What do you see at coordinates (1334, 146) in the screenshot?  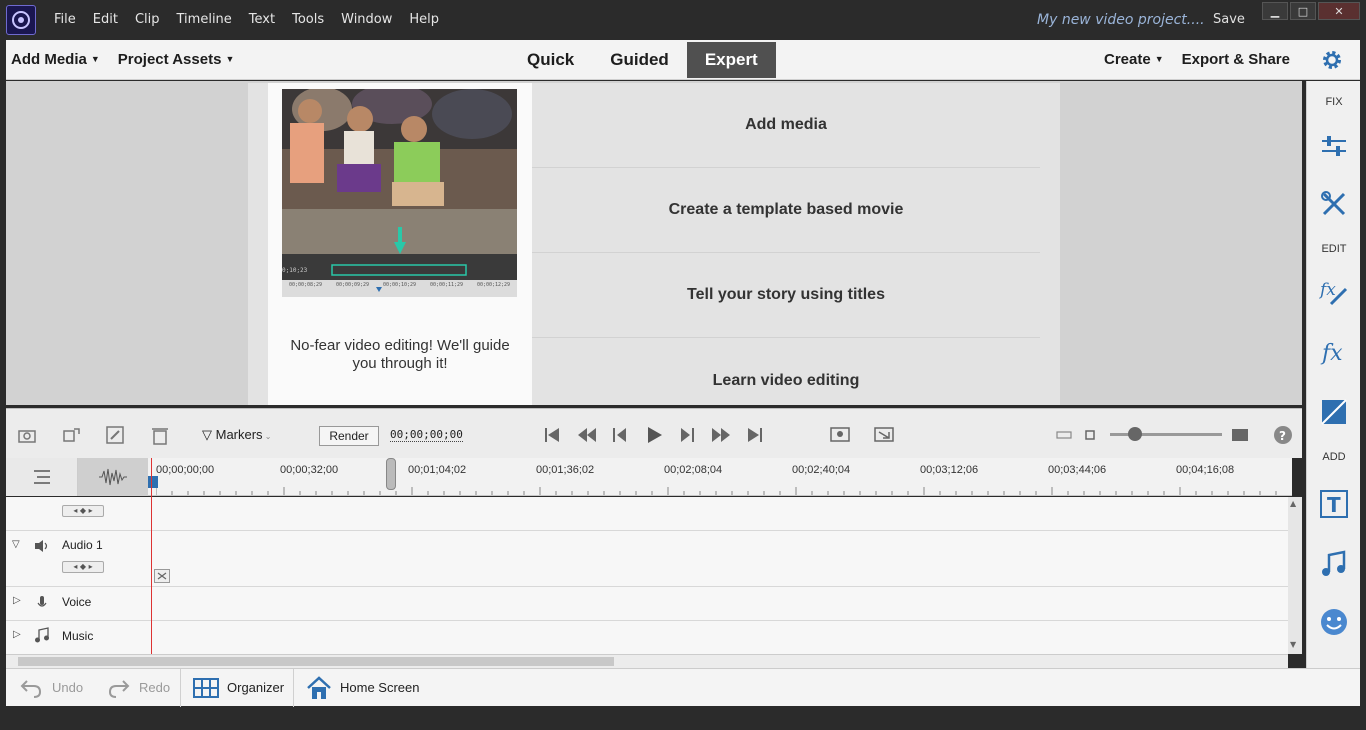 I see `adjust-icon` at bounding box center [1334, 146].